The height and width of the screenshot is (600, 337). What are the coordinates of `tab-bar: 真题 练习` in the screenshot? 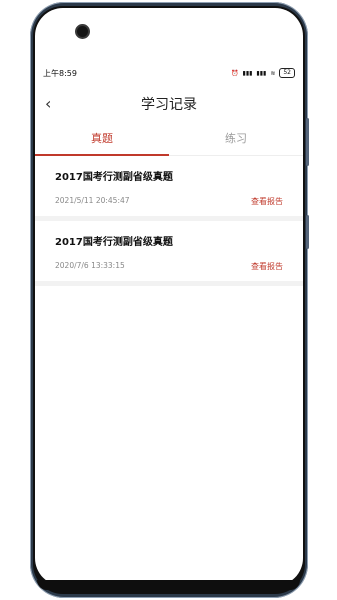 It's located at (169, 138).